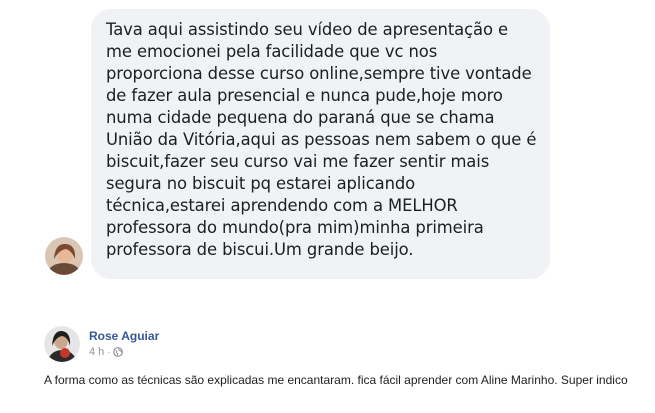  Describe the element at coordinates (118, 352) in the screenshot. I see `globe-icon` at that location.